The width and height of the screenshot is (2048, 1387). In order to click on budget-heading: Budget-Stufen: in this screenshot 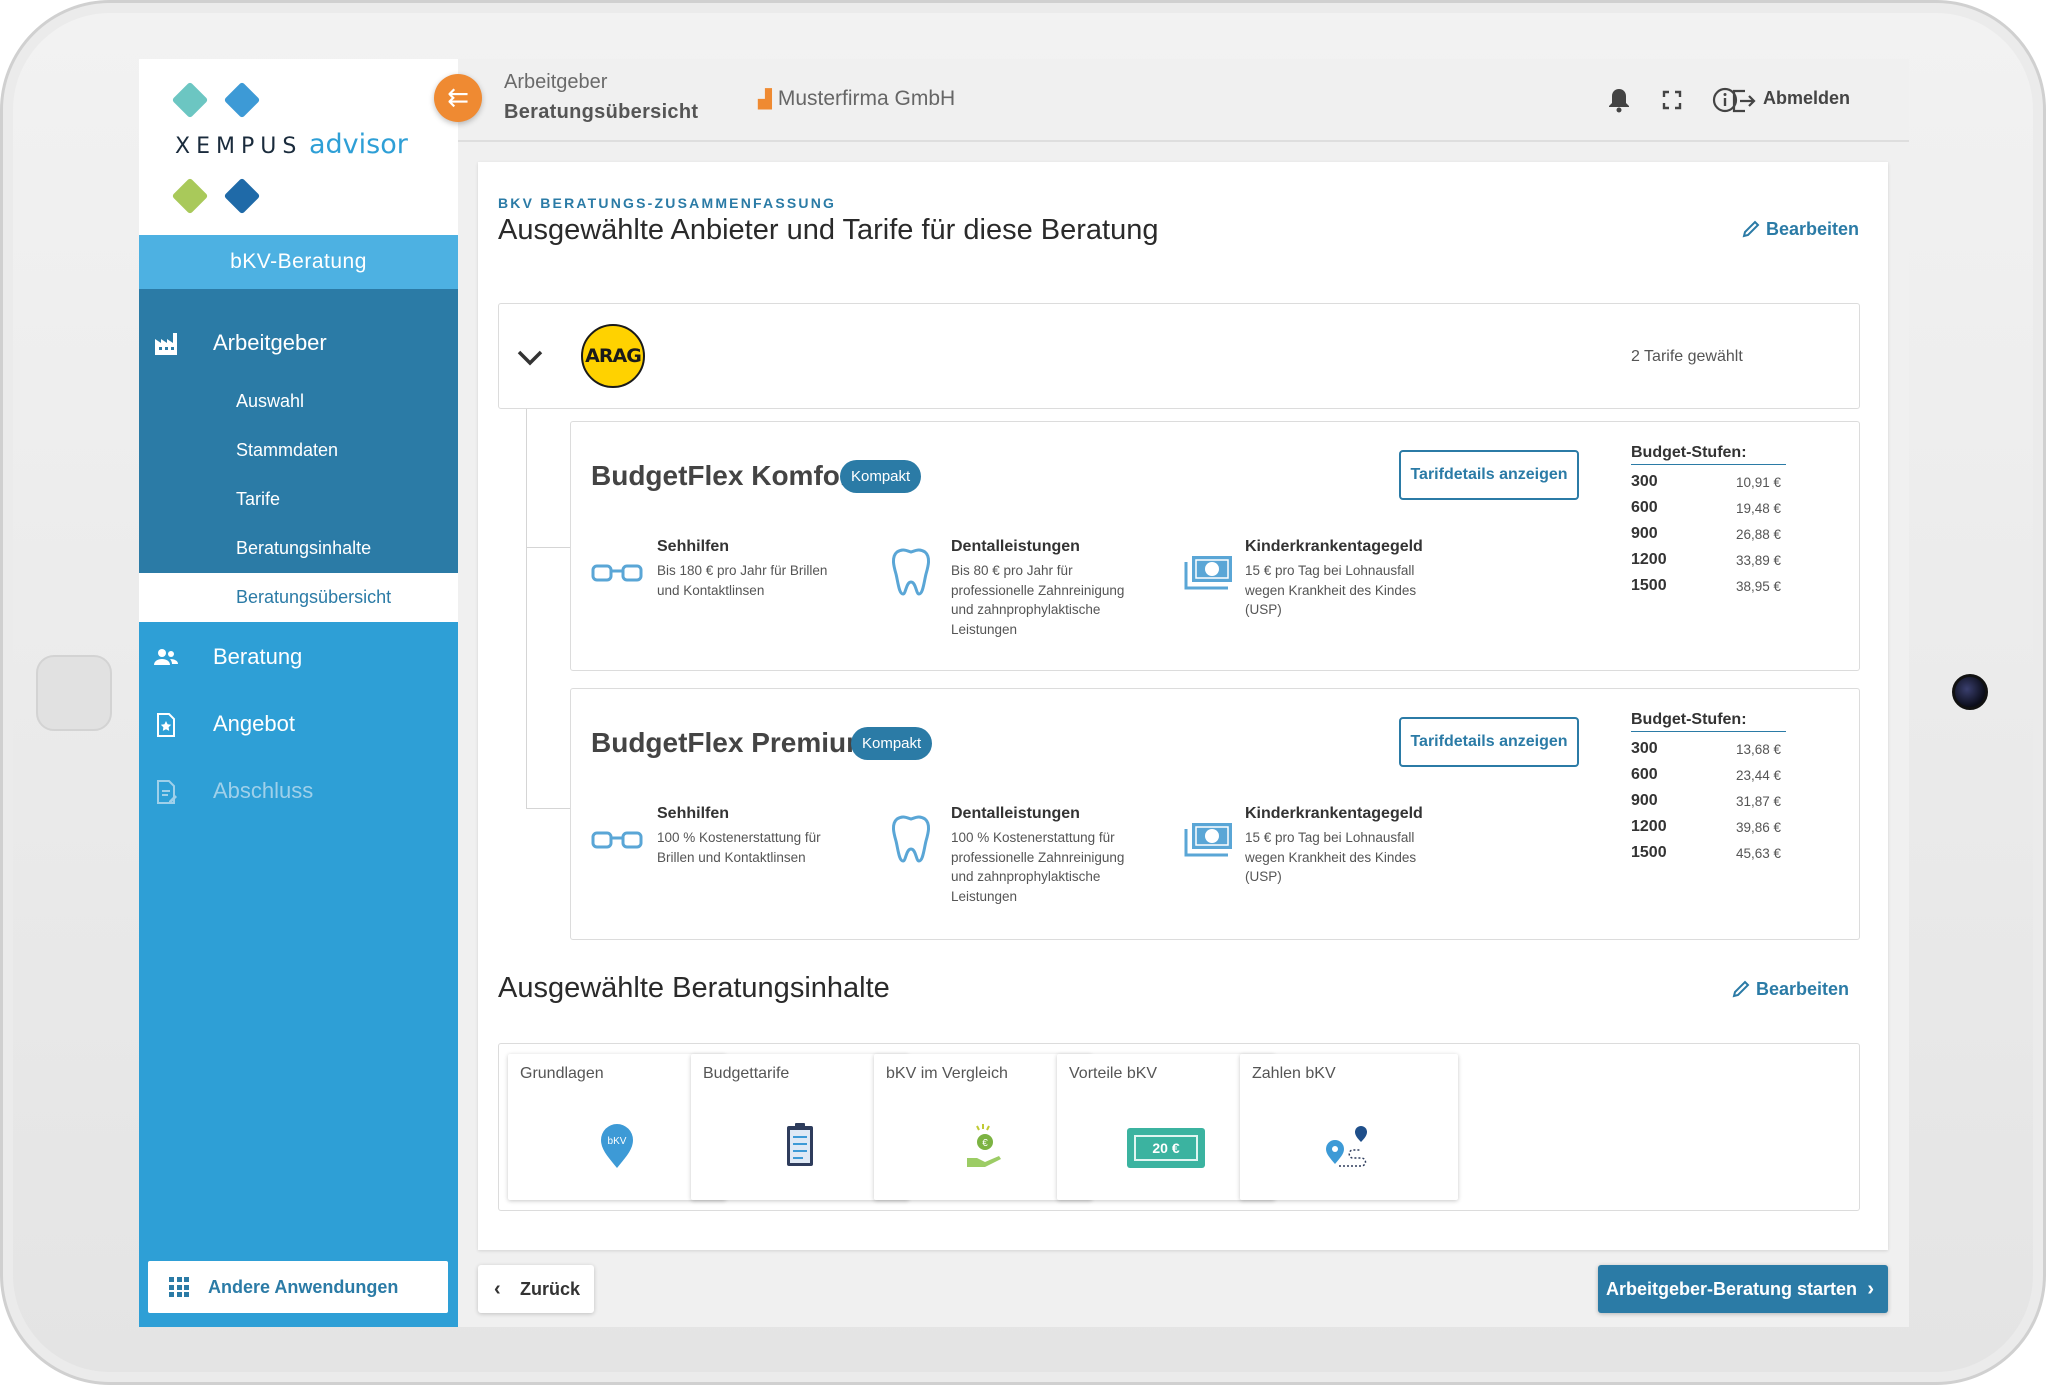, I will do `click(1708, 454)`.